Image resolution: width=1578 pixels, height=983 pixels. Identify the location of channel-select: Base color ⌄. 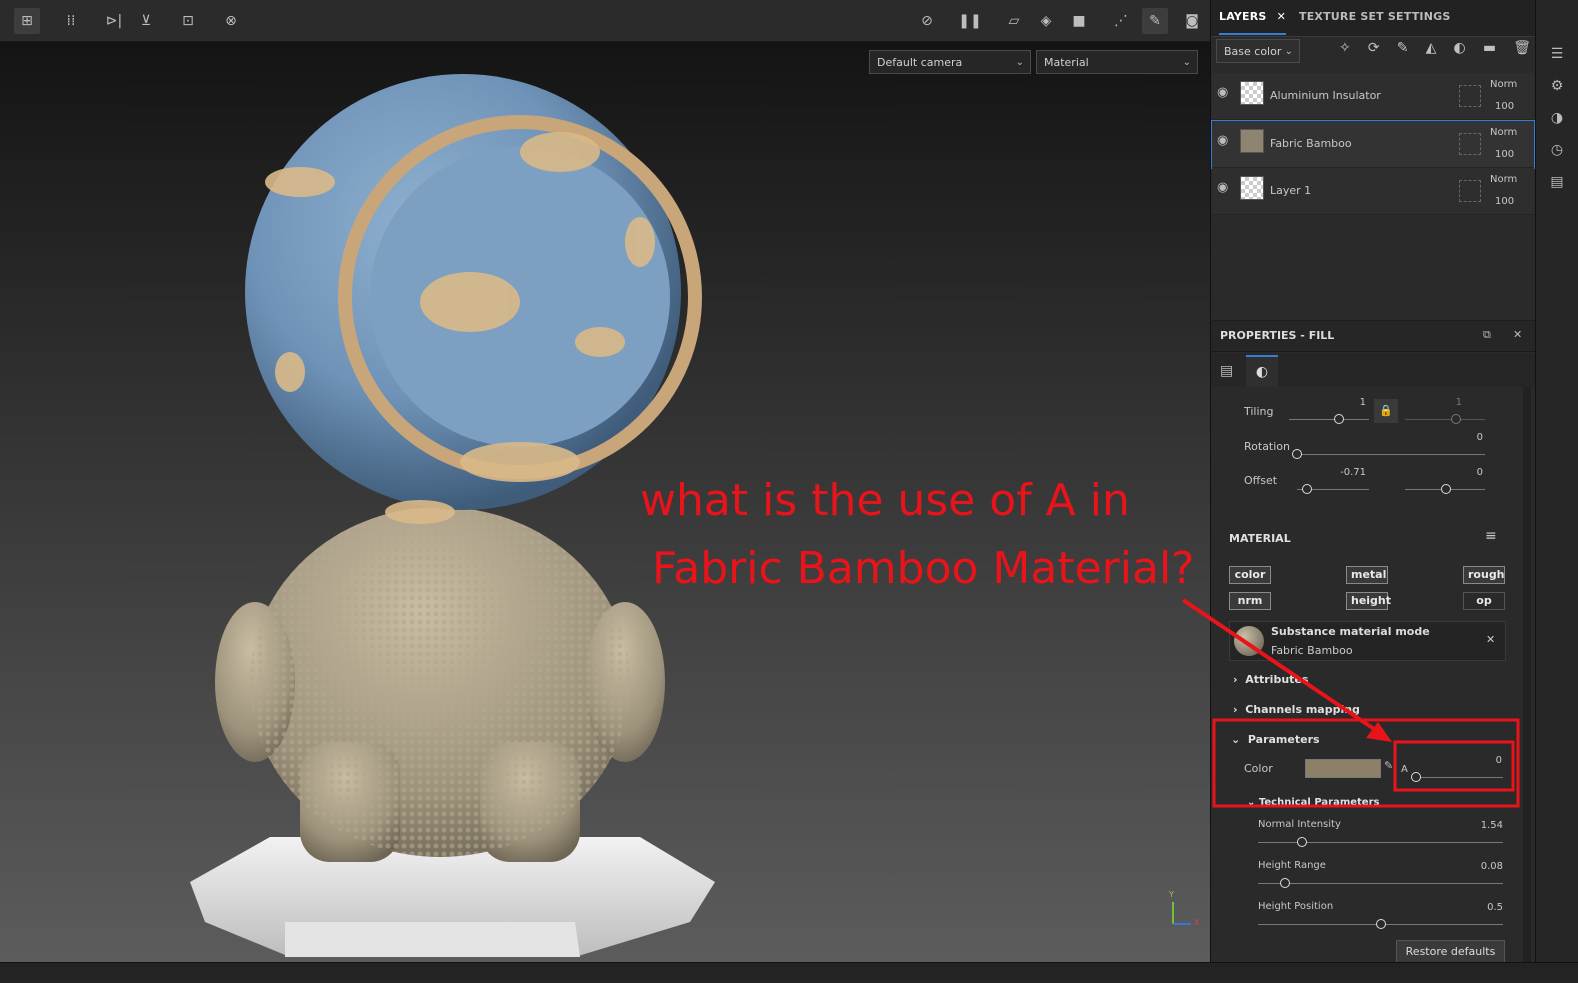
(1258, 51).